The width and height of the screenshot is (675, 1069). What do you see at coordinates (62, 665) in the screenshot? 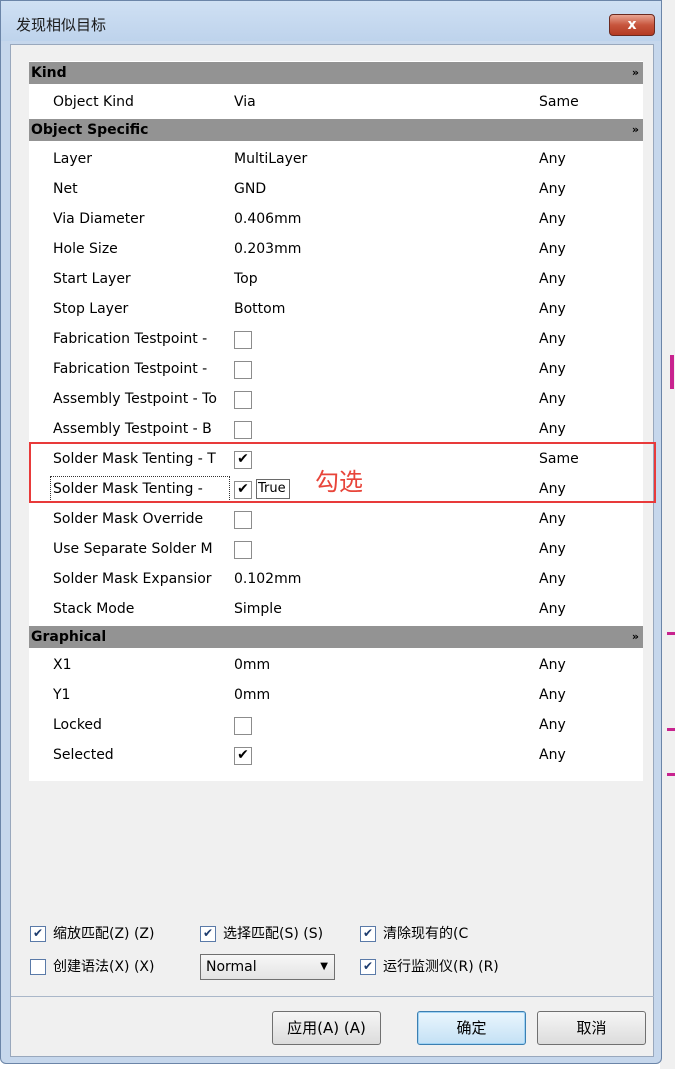
I see `property-label: X1` at bounding box center [62, 665].